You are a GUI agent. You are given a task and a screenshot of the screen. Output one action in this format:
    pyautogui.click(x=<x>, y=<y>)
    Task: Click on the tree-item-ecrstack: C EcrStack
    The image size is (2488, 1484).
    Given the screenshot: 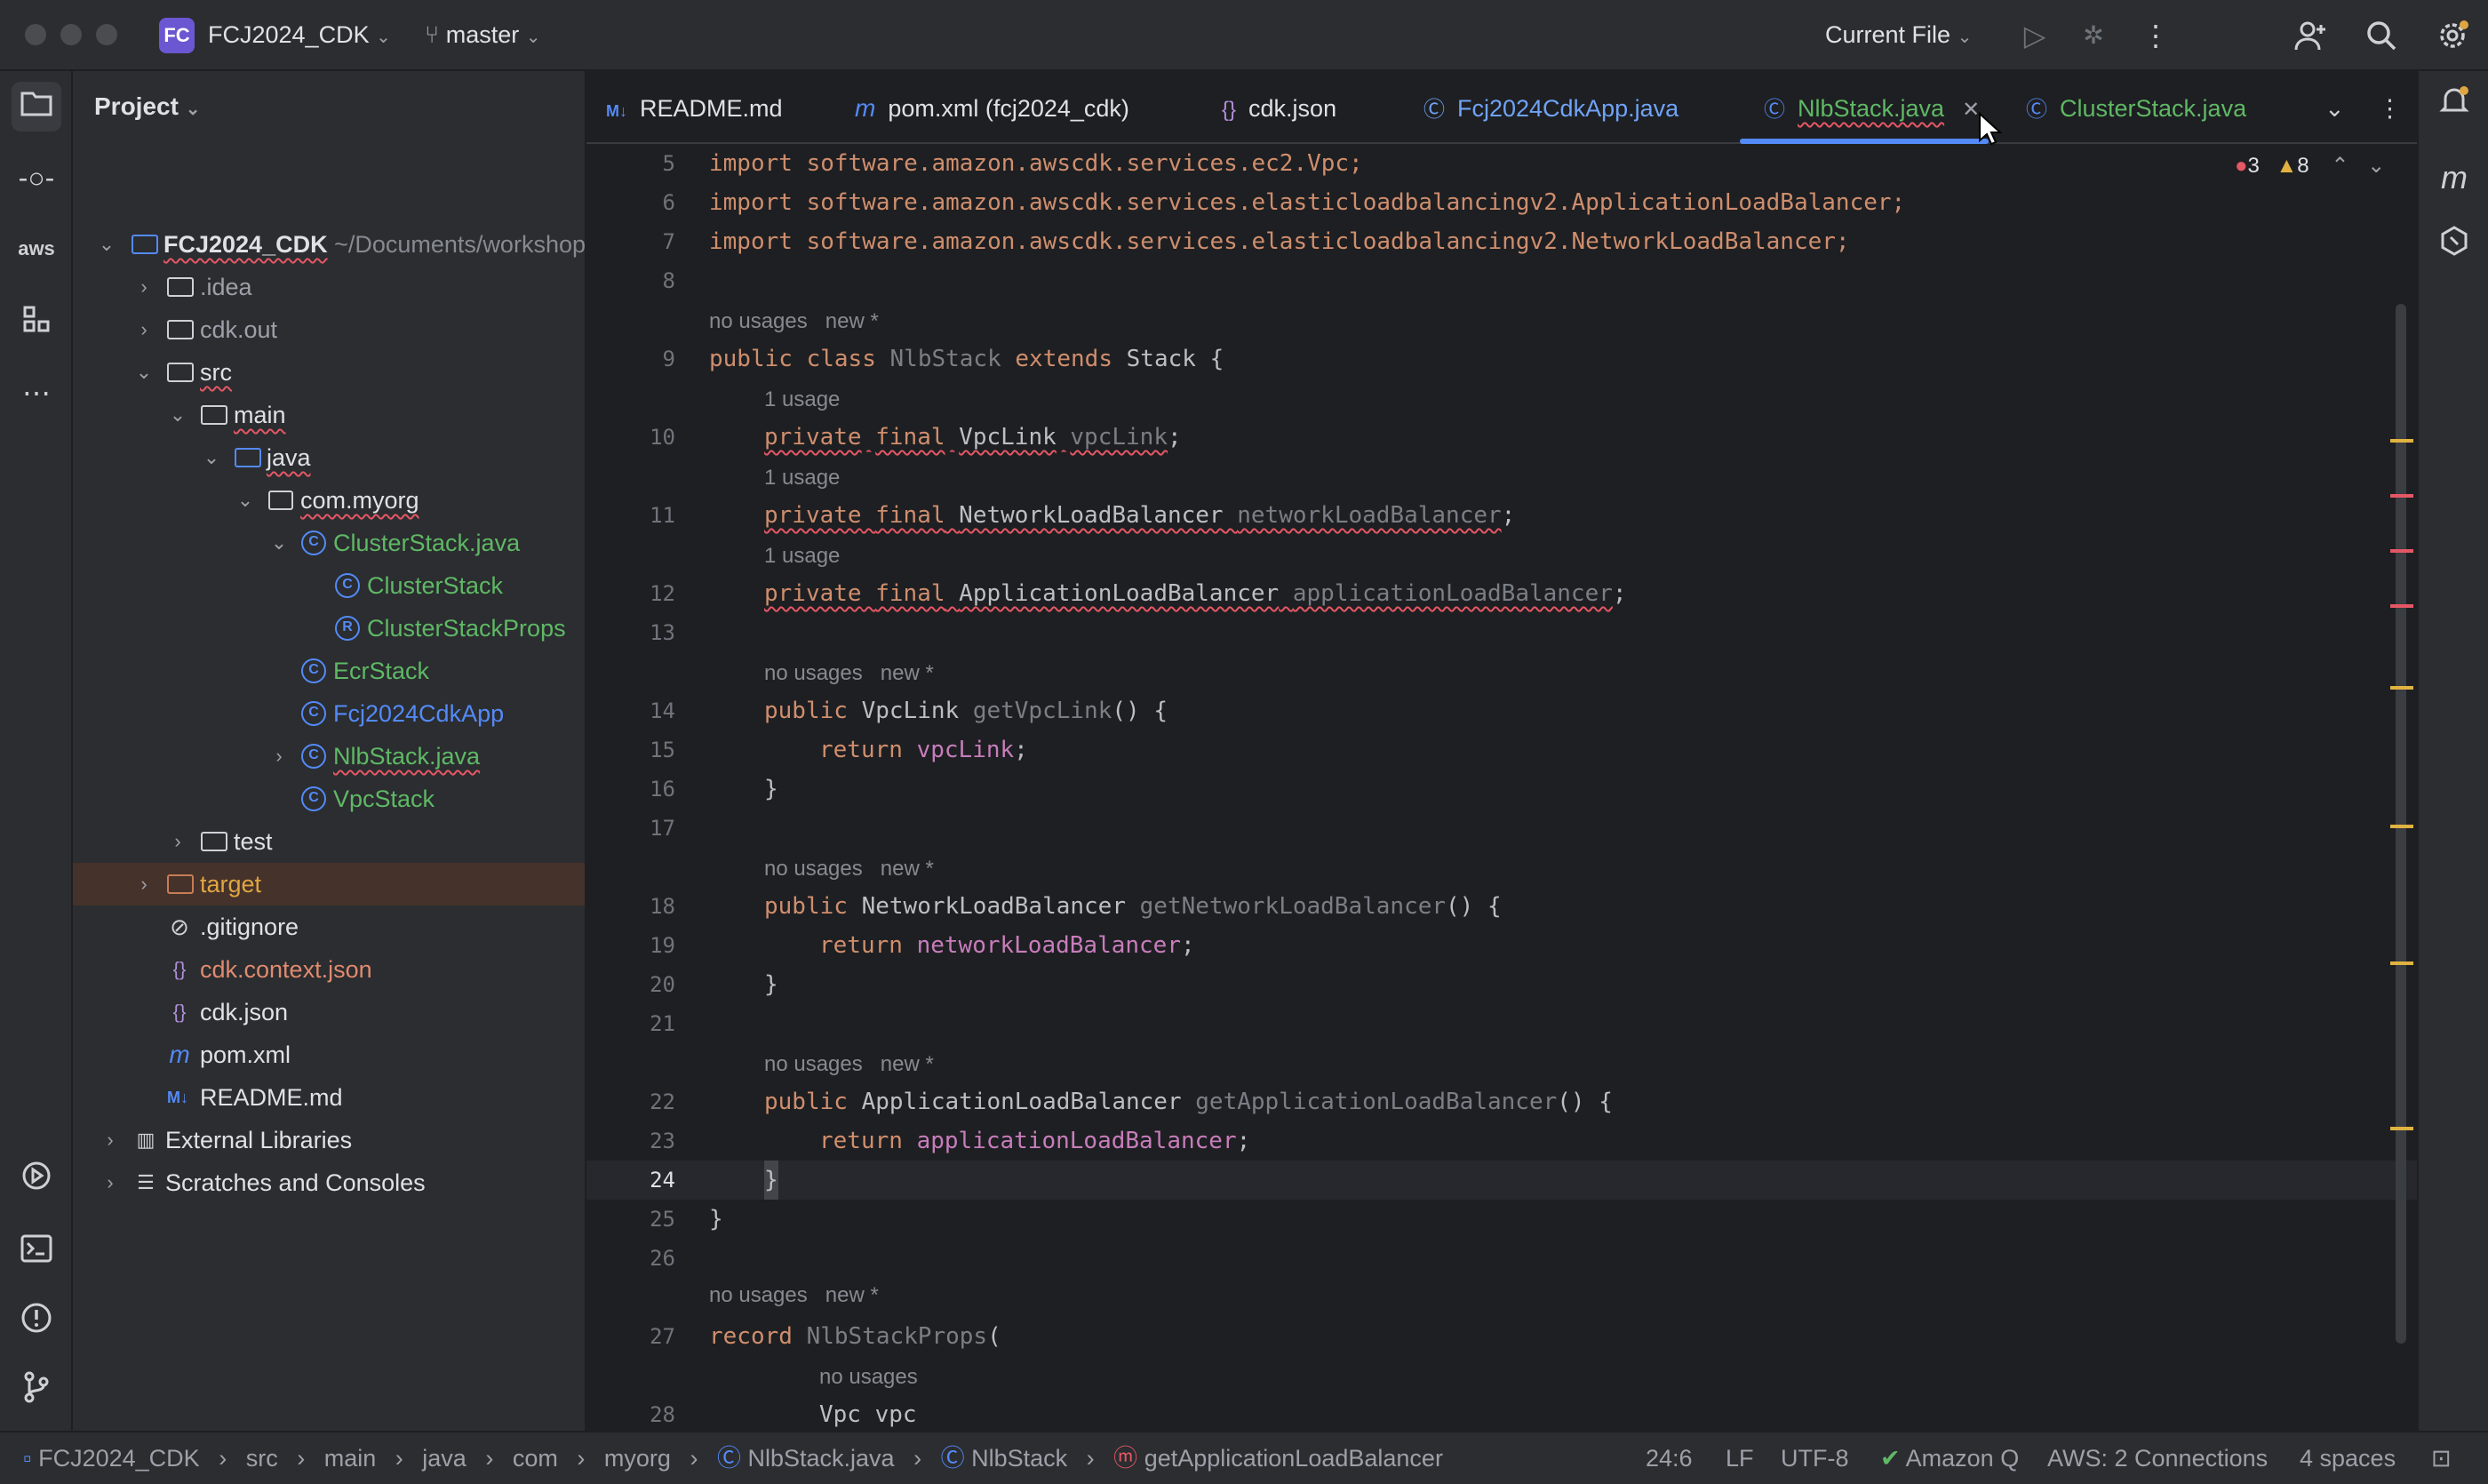 What is the action you would take?
    pyautogui.click(x=329, y=671)
    